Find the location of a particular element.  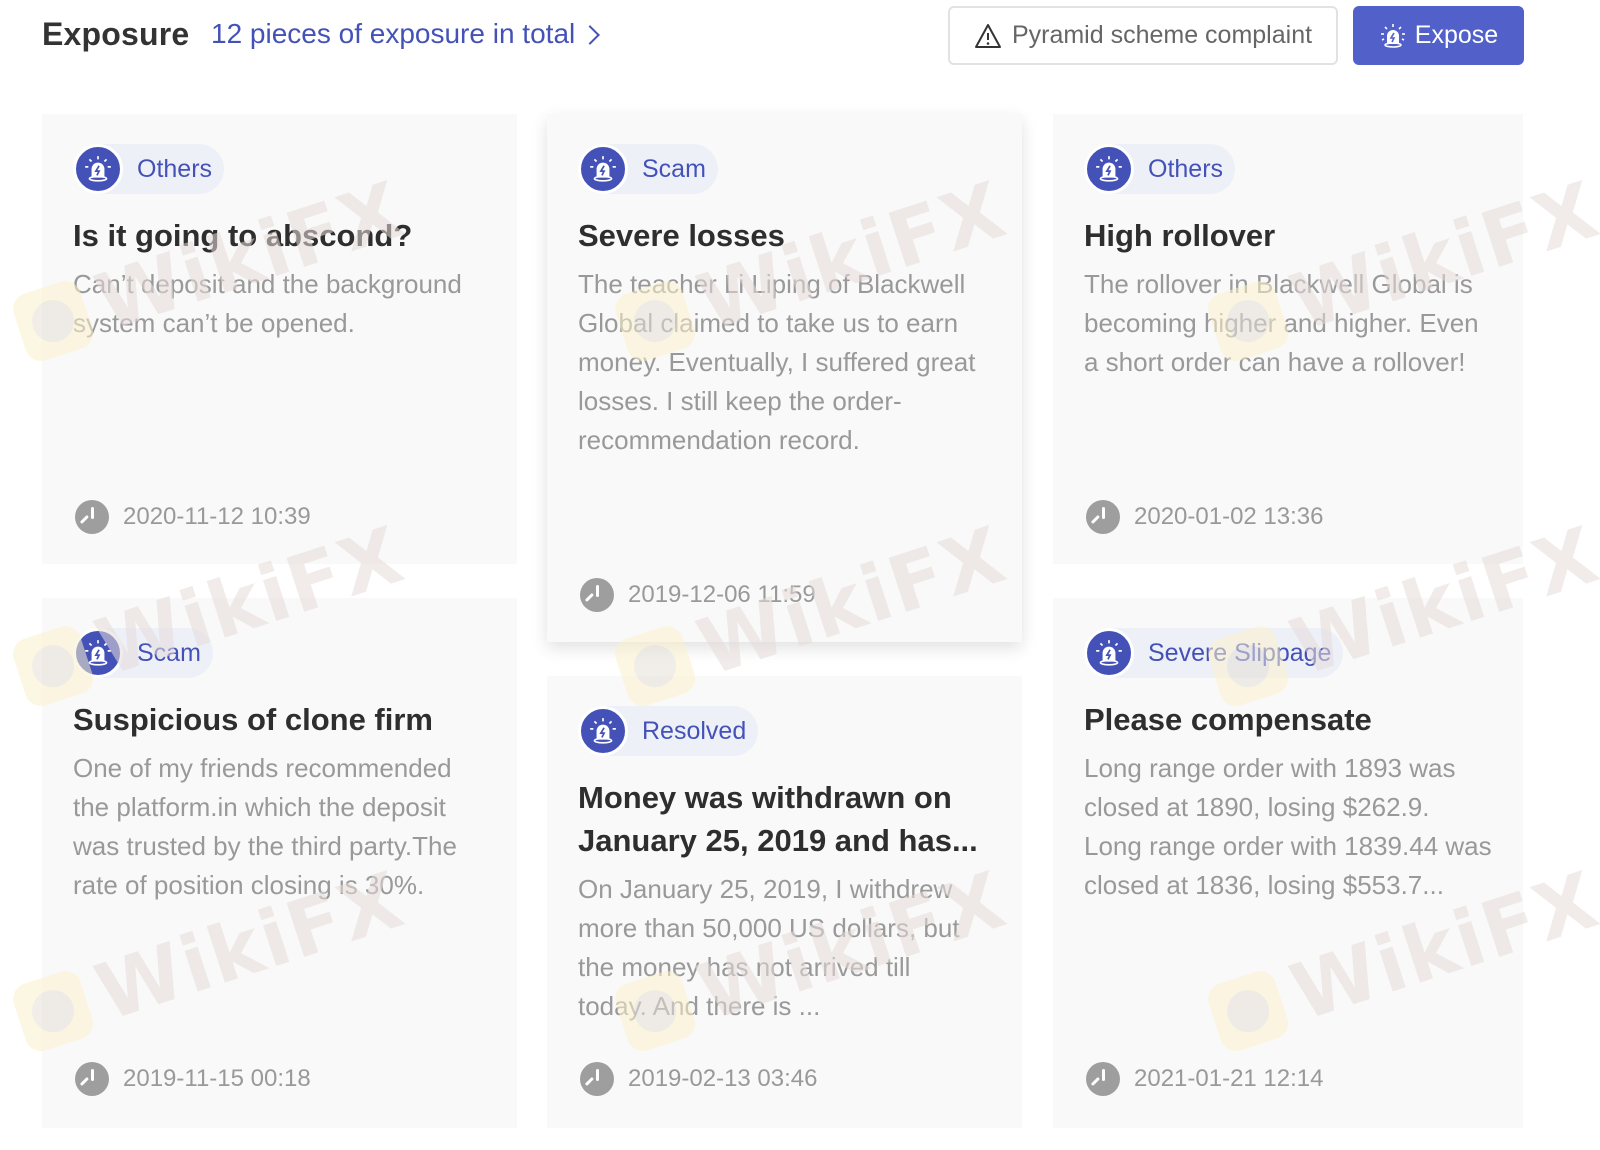

pyramid-scheme-complaint-button: Pyramid scheme complaint is located at coordinates (1143, 35).